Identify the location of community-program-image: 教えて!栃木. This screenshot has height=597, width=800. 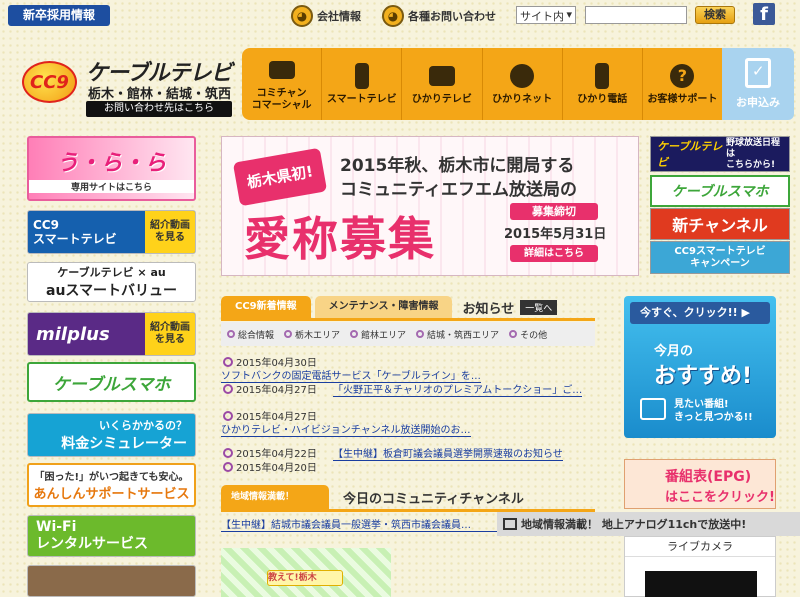
(306, 572).